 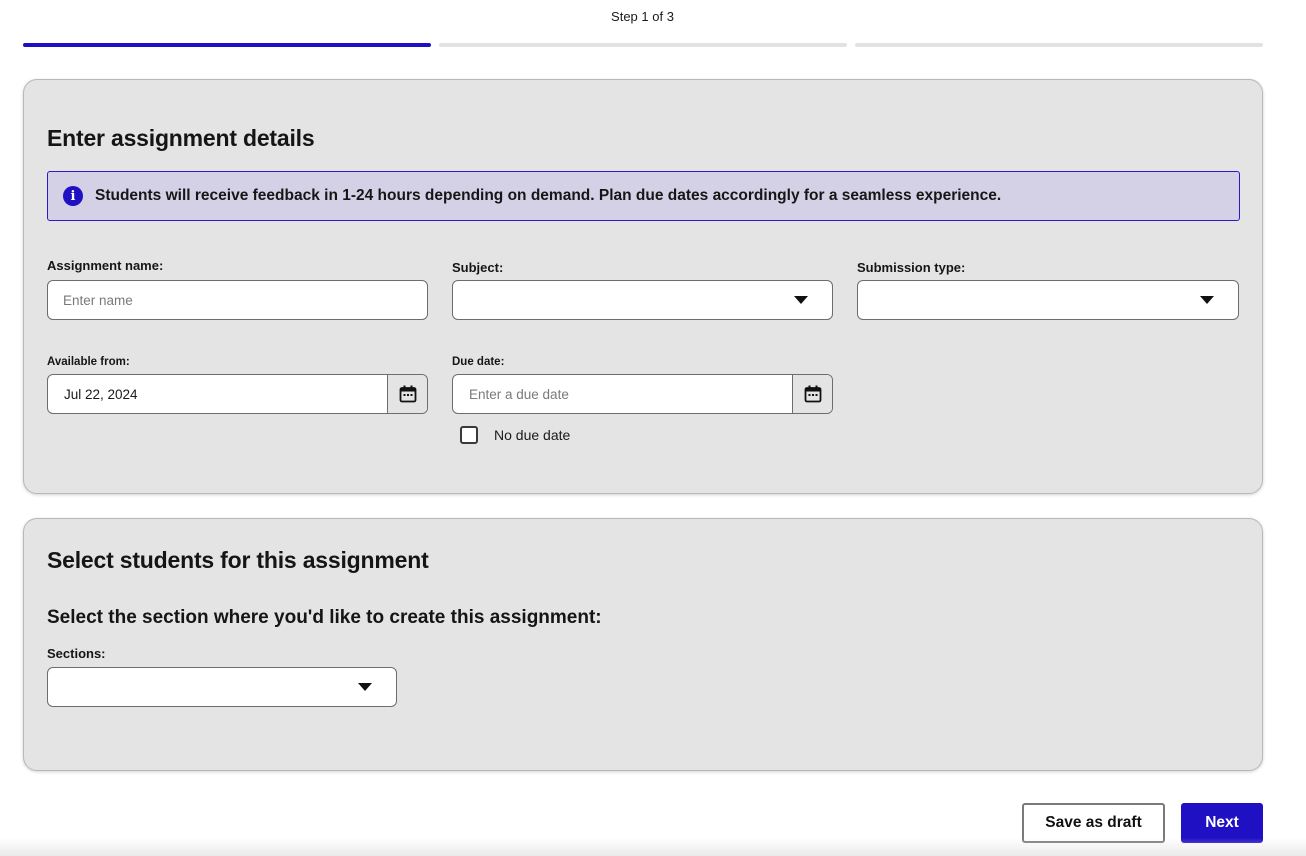 What do you see at coordinates (532, 435) in the screenshot?
I see `no-due-date-label: No due date` at bounding box center [532, 435].